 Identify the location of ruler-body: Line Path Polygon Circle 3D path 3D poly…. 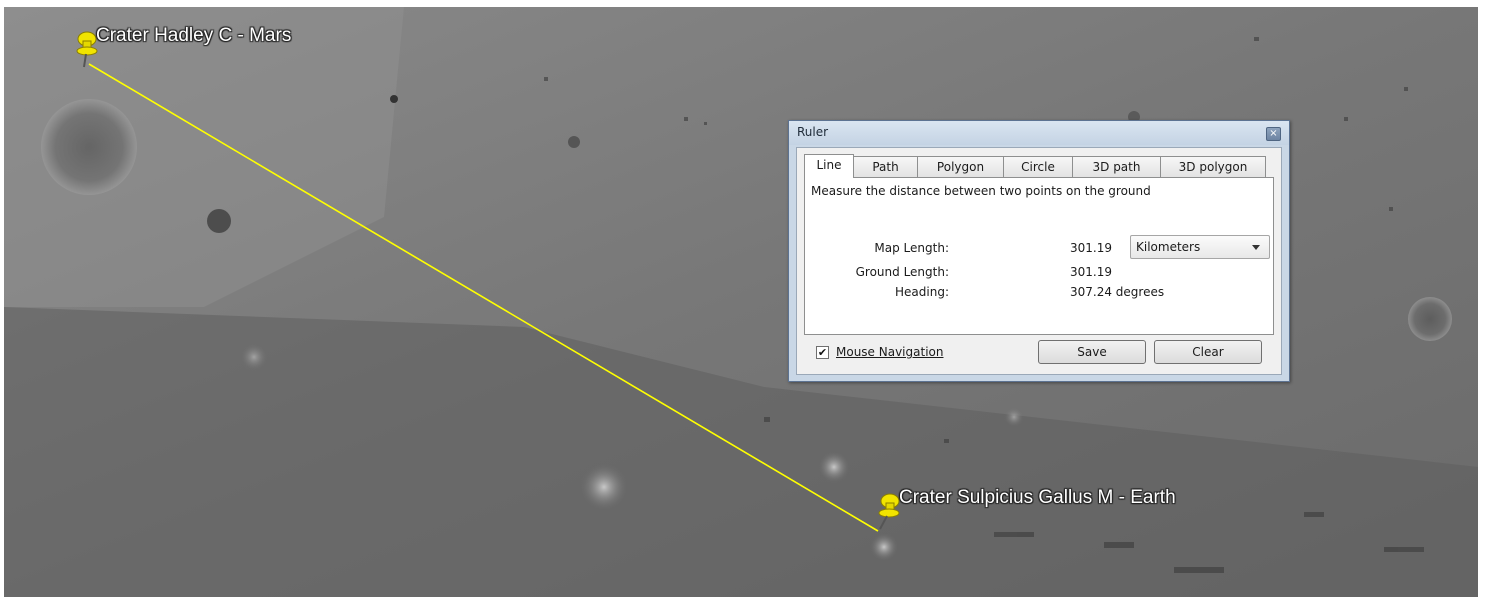
(1039, 261).